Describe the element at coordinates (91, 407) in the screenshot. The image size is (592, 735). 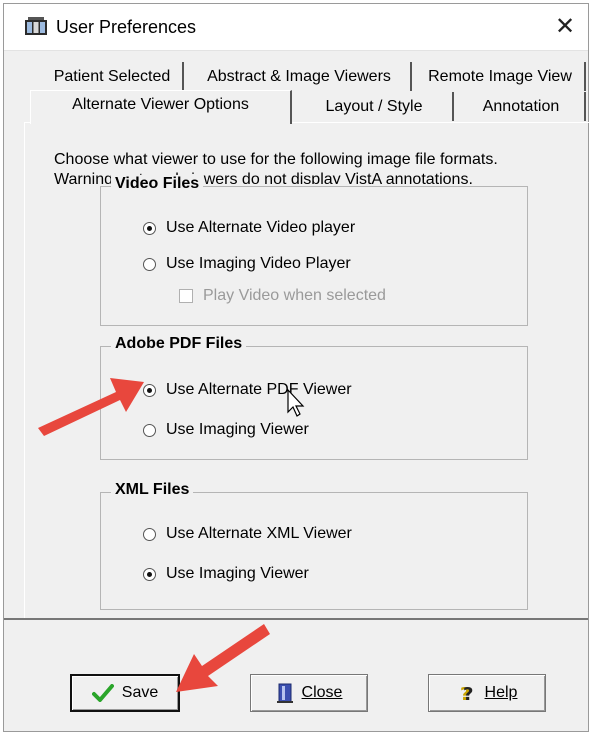
I see `red-arrow-pdf` at that location.